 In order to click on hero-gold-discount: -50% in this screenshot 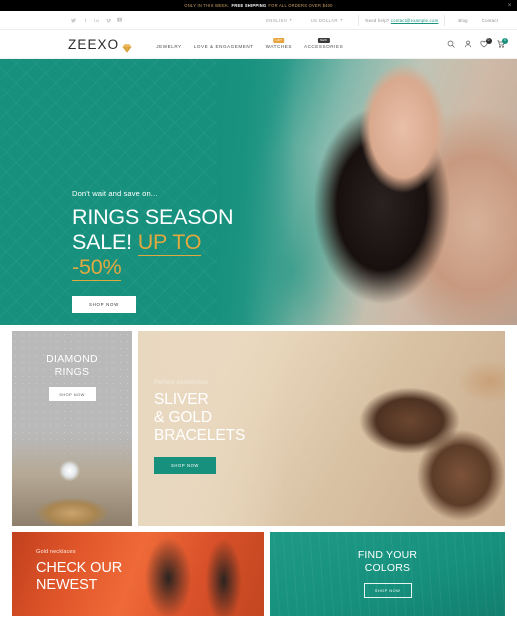, I will do `click(97, 268)`.